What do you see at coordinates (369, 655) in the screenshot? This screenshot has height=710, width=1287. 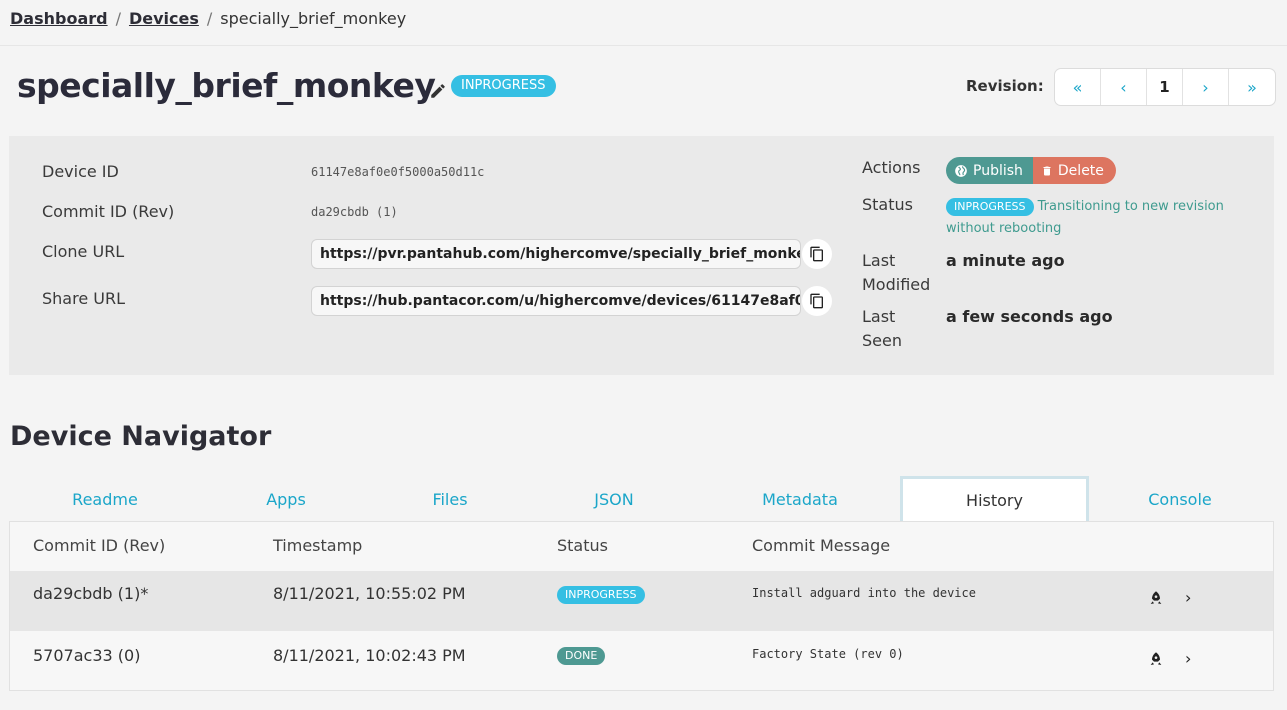 I see `row-timestamp: 8/11/2021, 10:02:43 PM` at bounding box center [369, 655].